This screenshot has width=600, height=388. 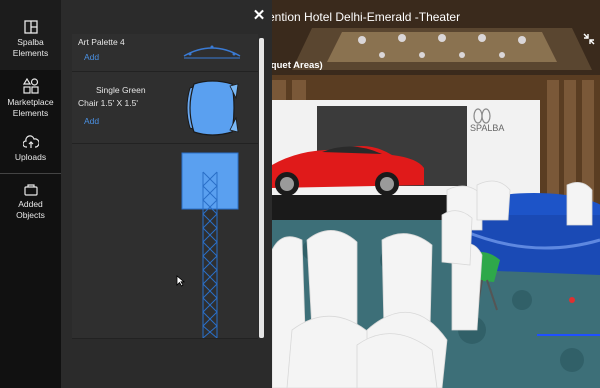 What do you see at coordinates (108, 103) in the screenshot?
I see `element-title: Chair 1.5' X 1.5'` at bounding box center [108, 103].